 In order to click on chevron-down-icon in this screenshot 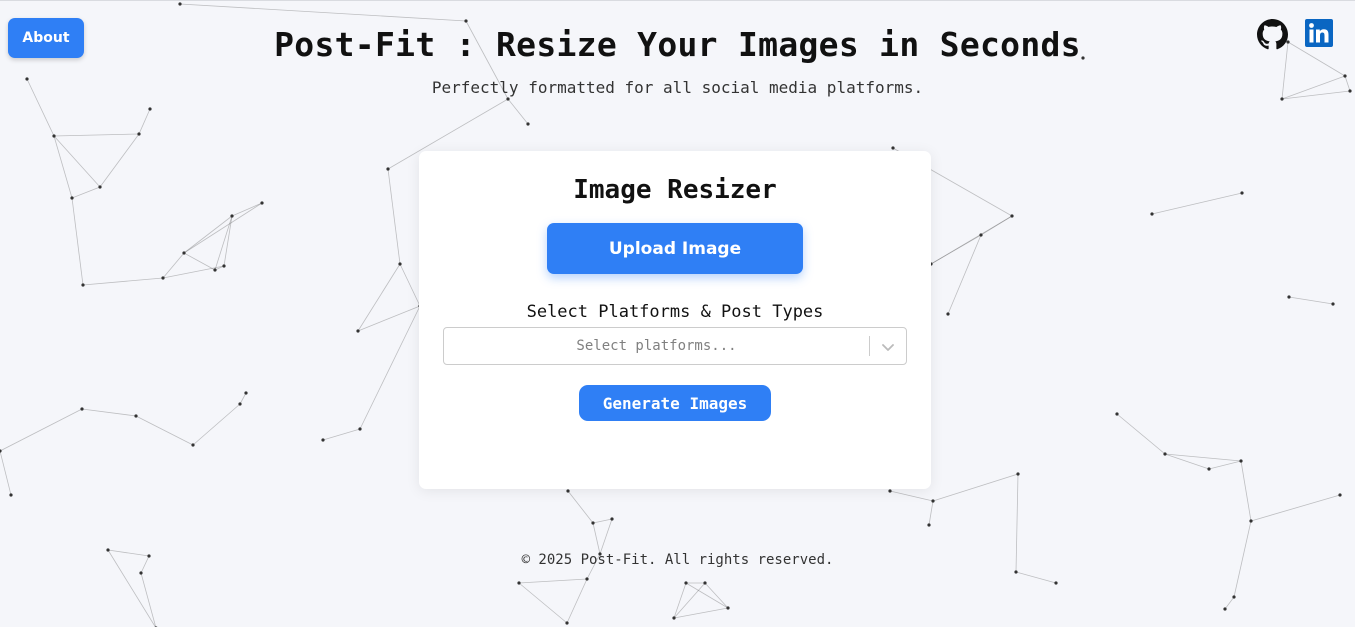, I will do `click(888, 347)`.